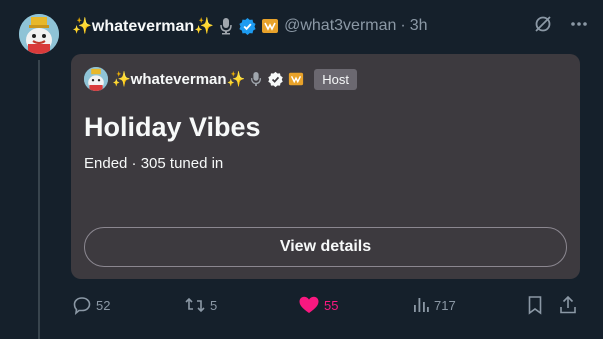 Image resolution: width=603 pixels, height=339 pixels. I want to click on like-count: 55, so click(331, 305).